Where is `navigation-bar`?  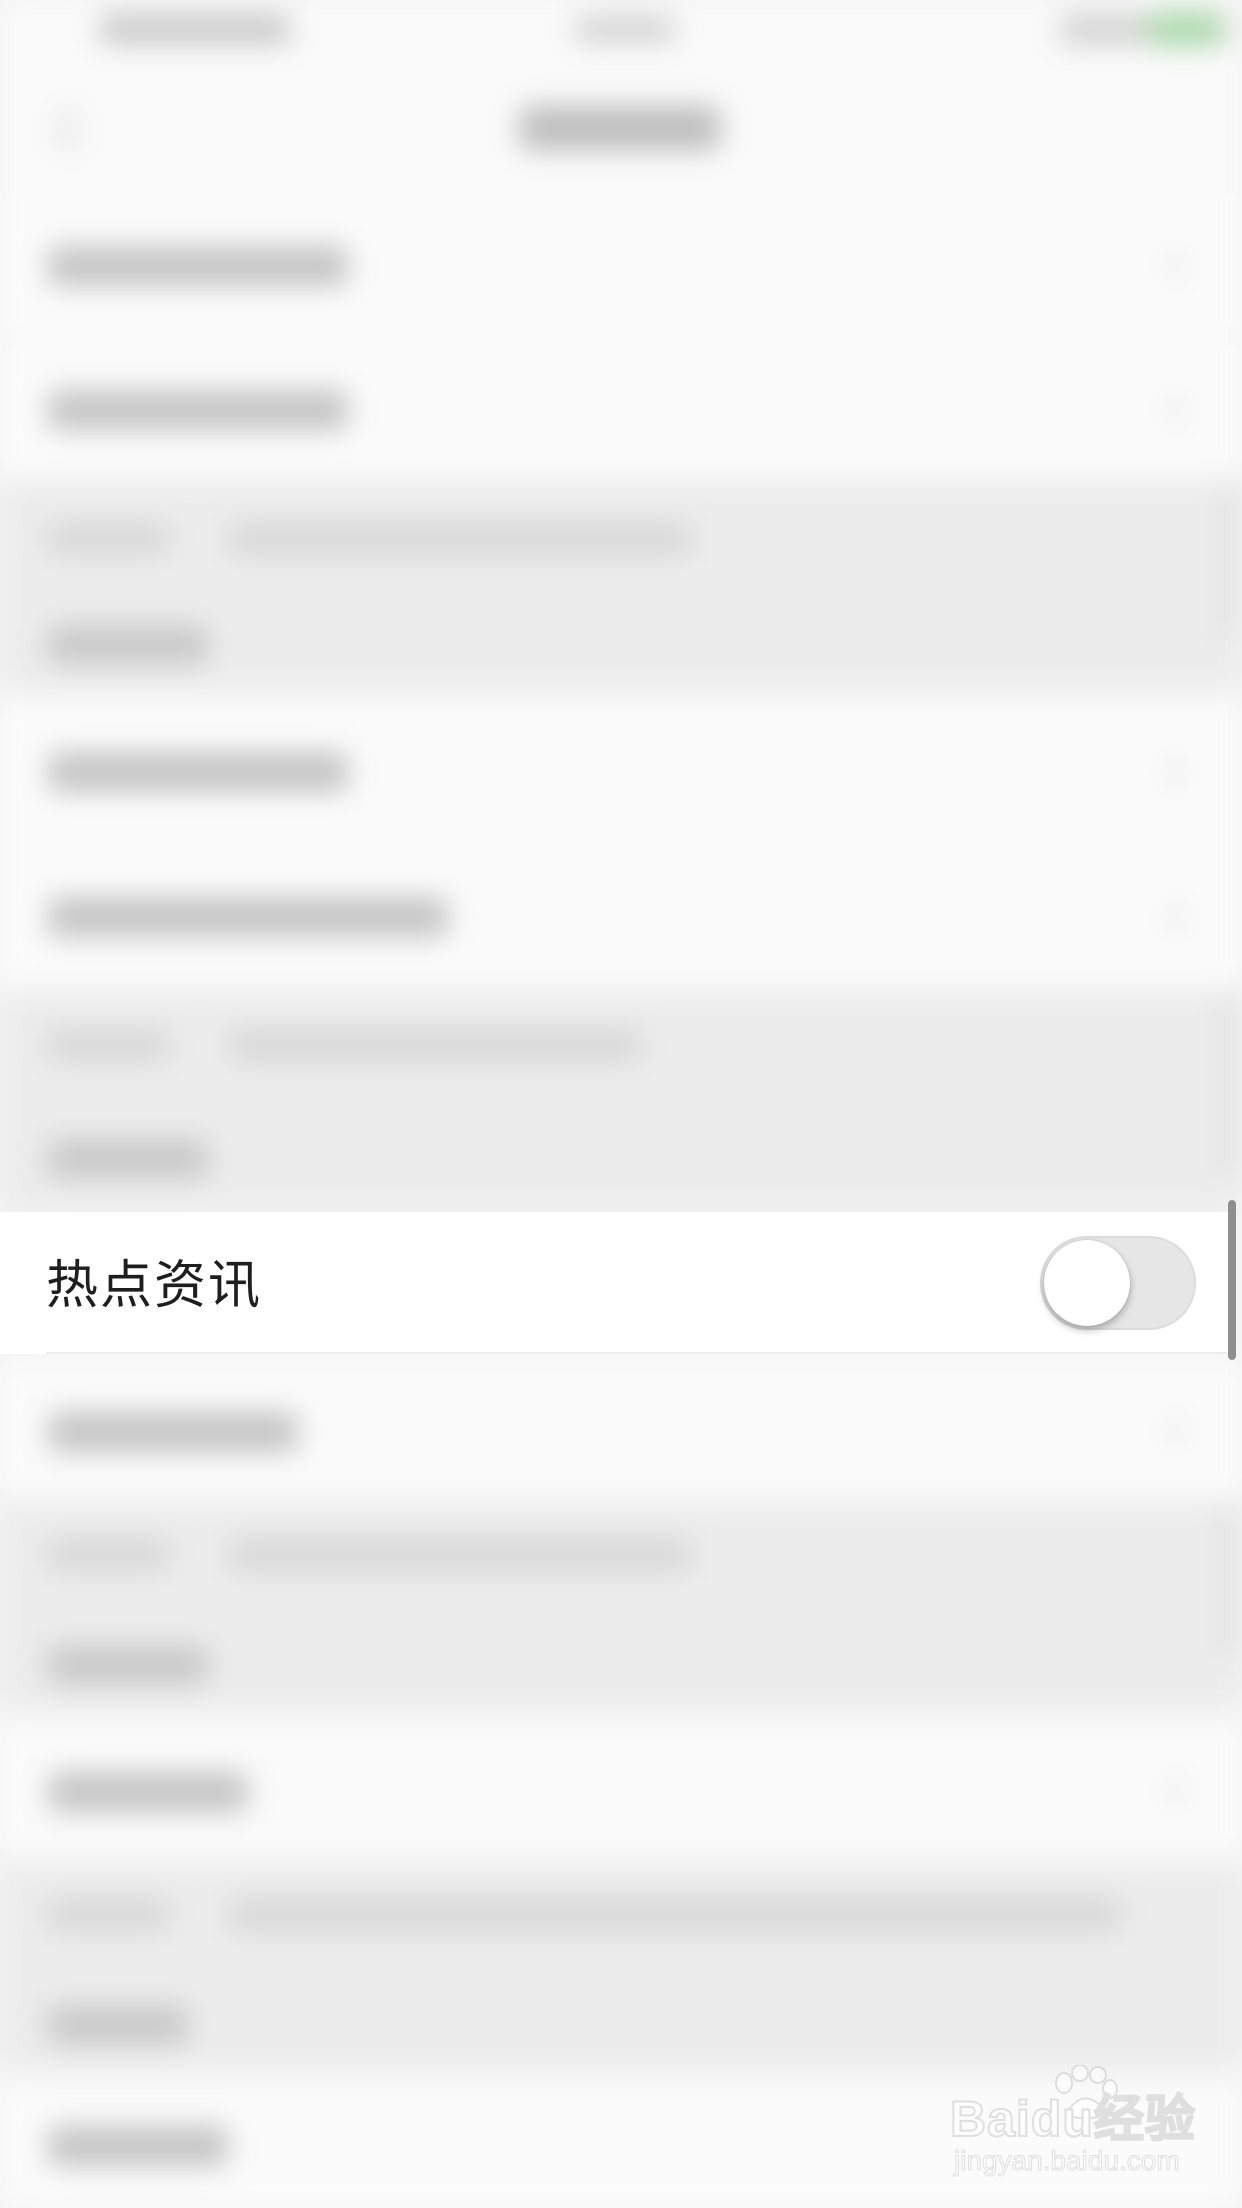 navigation-bar is located at coordinates (621, 131).